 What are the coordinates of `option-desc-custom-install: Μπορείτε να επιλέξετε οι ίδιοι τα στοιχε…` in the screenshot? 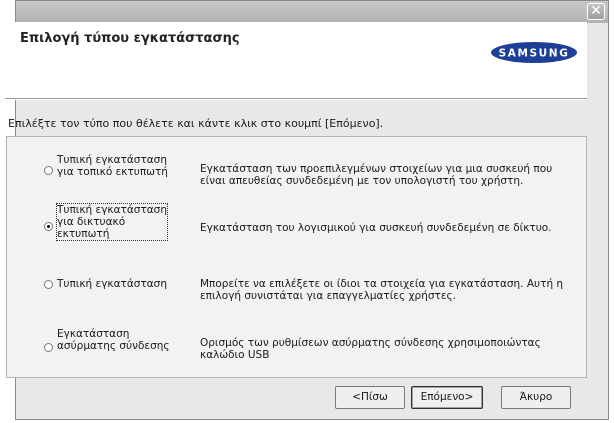 It's located at (382, 290).